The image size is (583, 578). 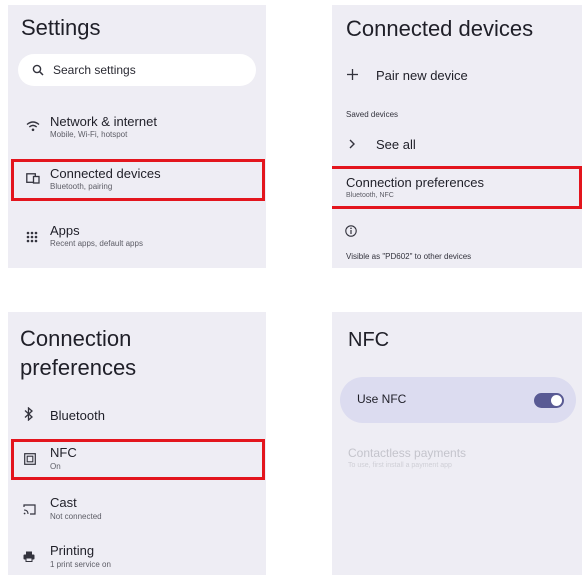 I want to click on pref-item-title: Printing, so click(x=72, y=550).